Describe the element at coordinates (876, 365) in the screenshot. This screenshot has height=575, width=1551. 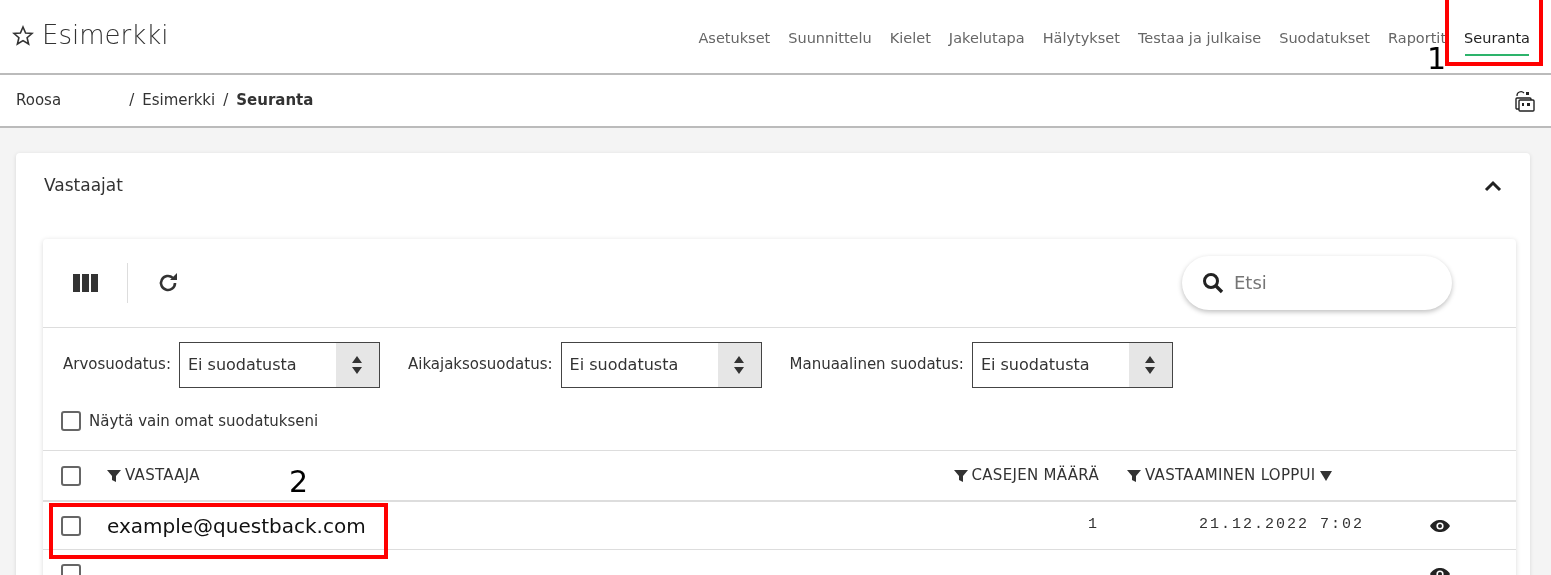
I see `filter-label: Manuaalinen suodatus:` at that location.